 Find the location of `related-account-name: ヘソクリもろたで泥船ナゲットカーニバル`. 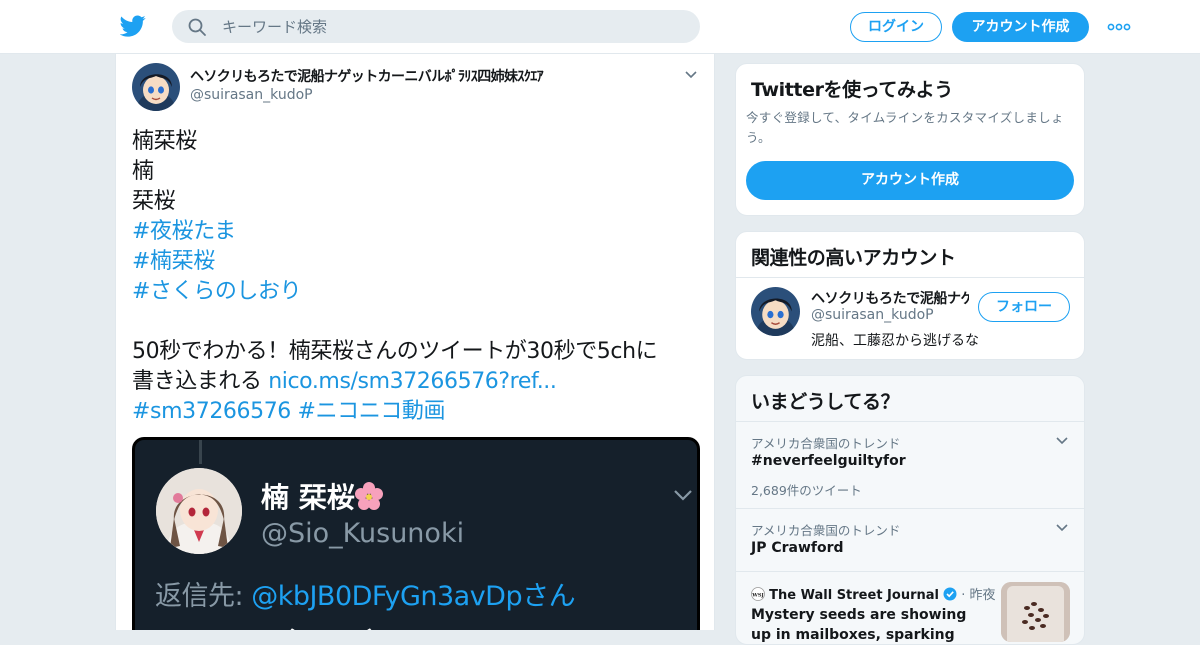

related-account-name: ヘソクリもろたで泥船ナゲットカーニバル is located at coordinates (890, 298).